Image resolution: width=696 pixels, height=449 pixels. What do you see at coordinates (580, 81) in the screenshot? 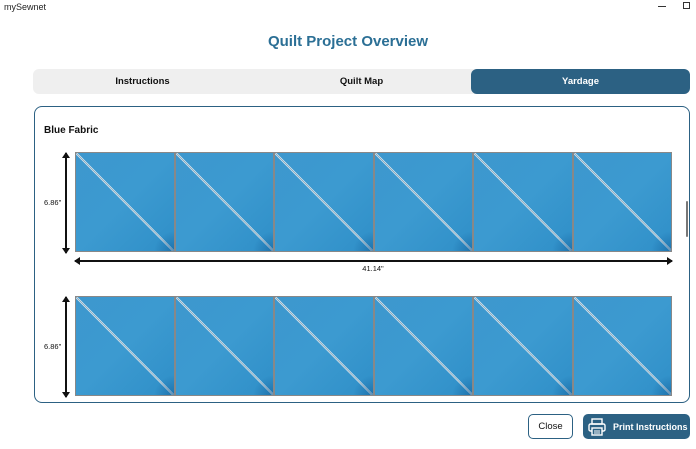
I see `tab-yardage: Yardage` at bounding box center [580, 81].